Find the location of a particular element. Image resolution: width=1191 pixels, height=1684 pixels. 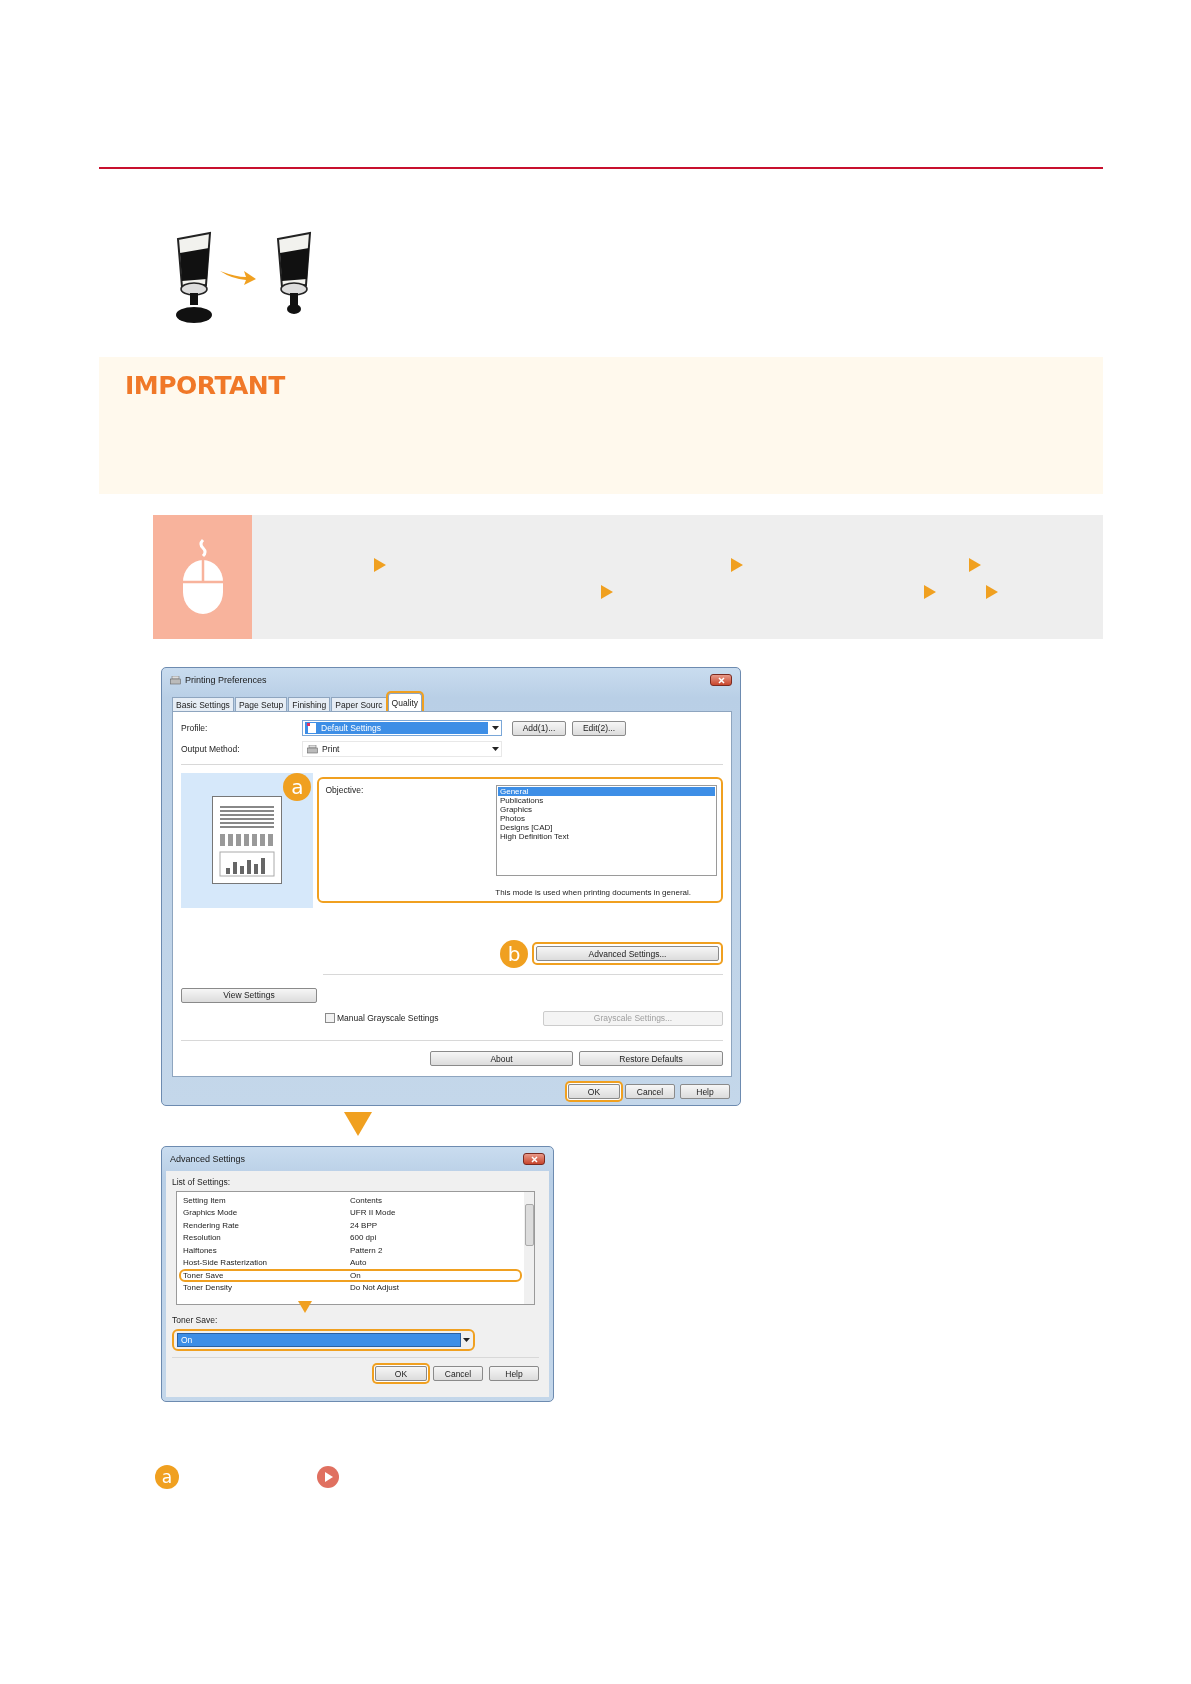

objective-list: General Publications Graphics Photos Designs [CAD] High Definition Text is located at coordinates (606, 830).